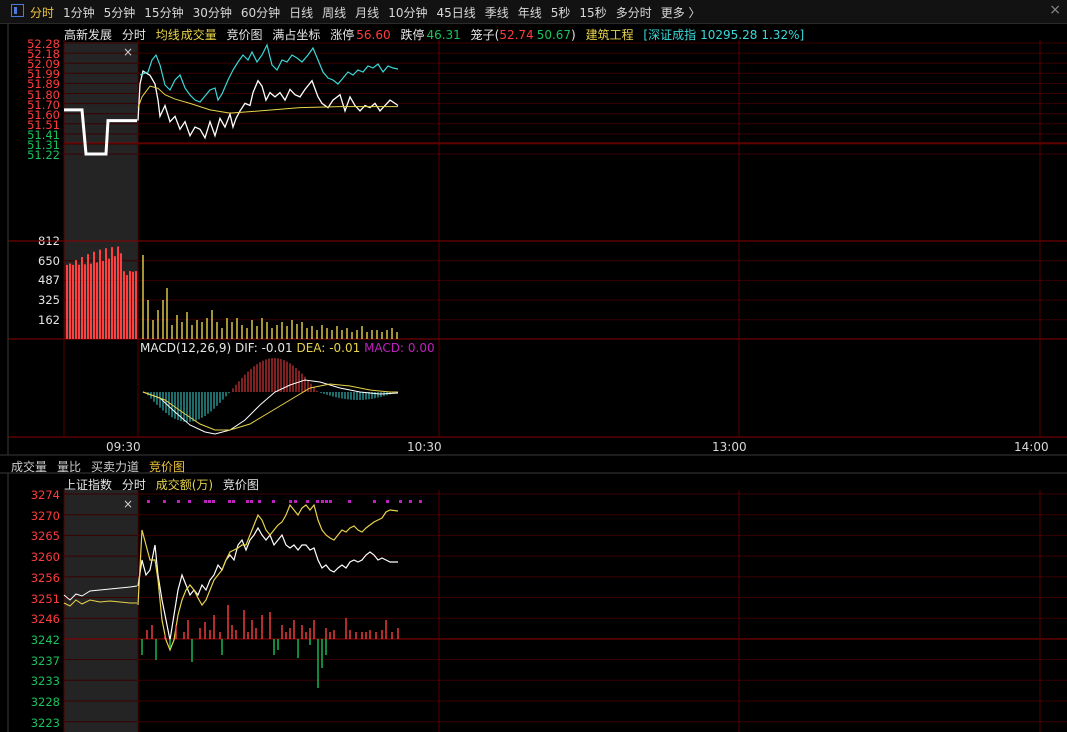 The width and height of the screenshot is (1067, 732). What do you see at coordinates (101, 611) in the screenshot?
I see `premarket-shade-bottom` at bounding box center [101, 611].